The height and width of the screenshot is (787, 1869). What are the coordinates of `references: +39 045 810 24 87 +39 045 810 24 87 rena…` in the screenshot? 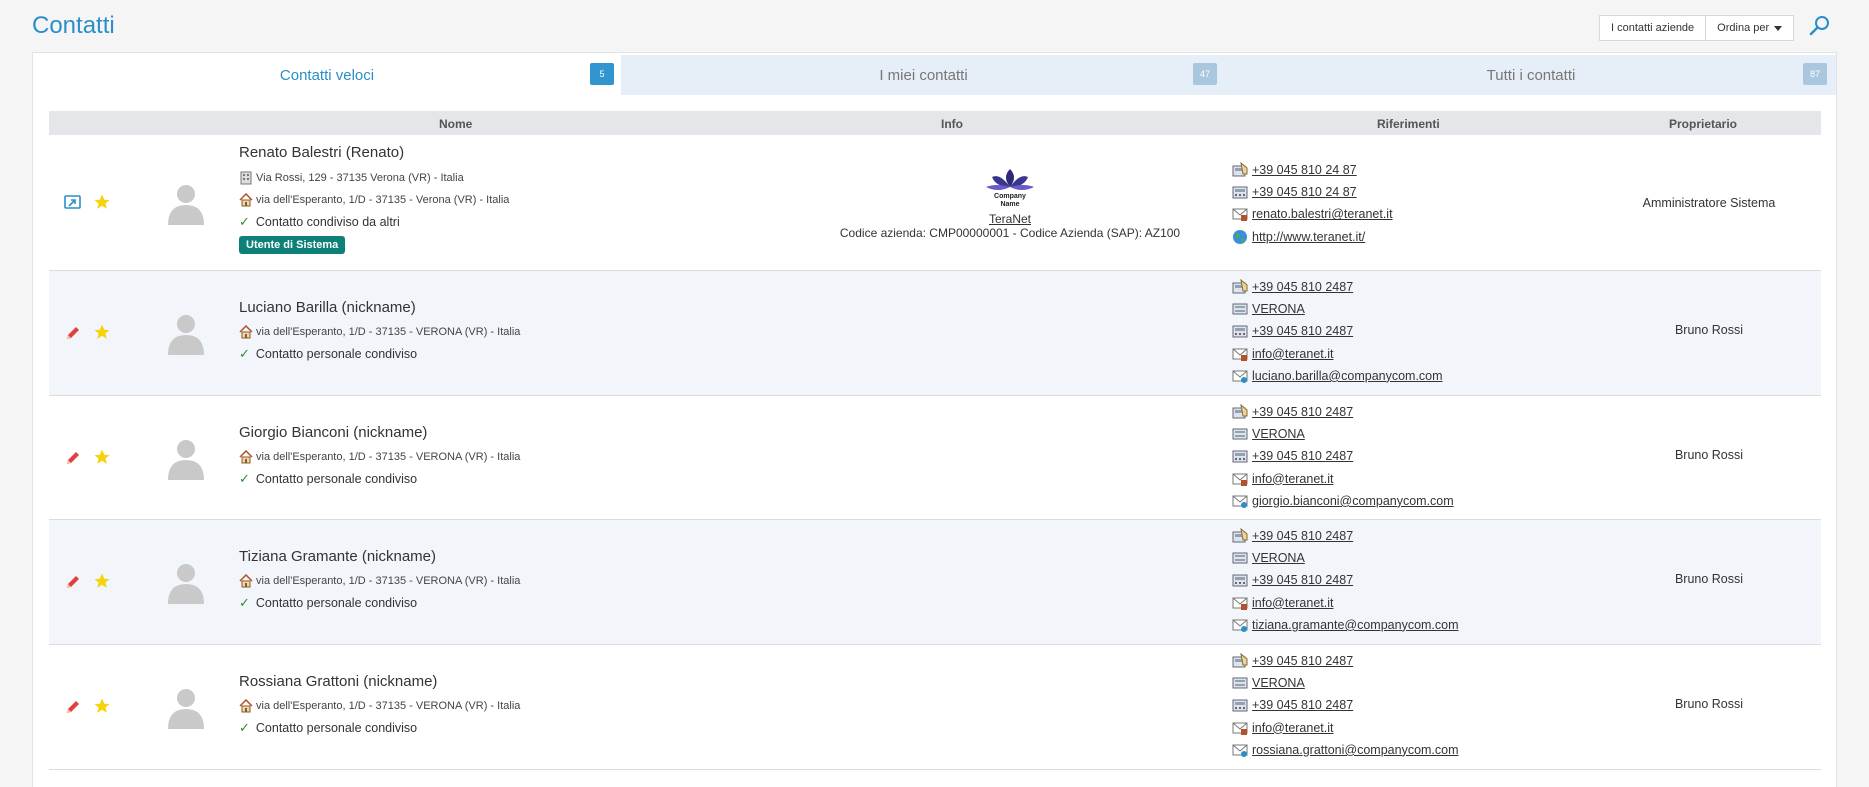 It's located at (1312, 203).